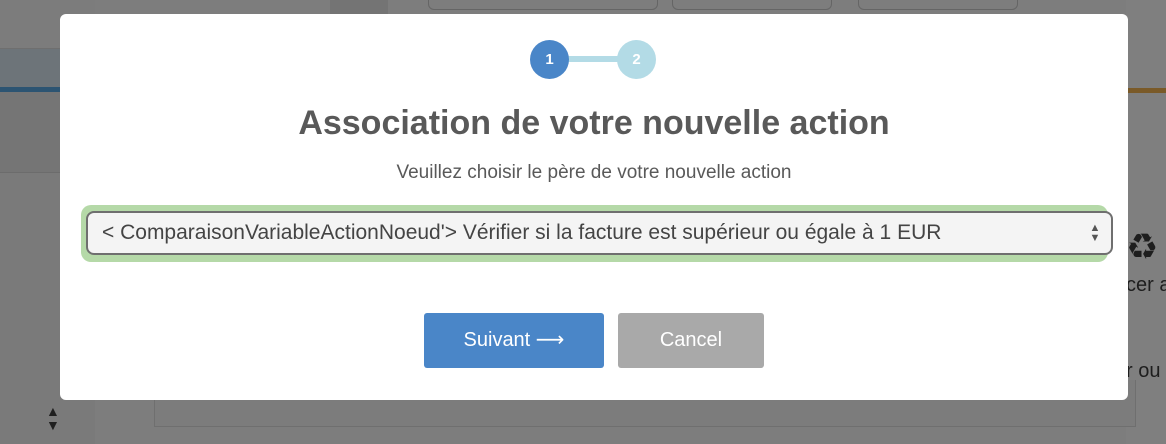 The width and height of the screenshot is (1166, 444). What do you see at coordinates (1095, 233) in the screenshot?
I see `select-arrows-icon: ▲ ▼` at bounding box center [1095, 233].